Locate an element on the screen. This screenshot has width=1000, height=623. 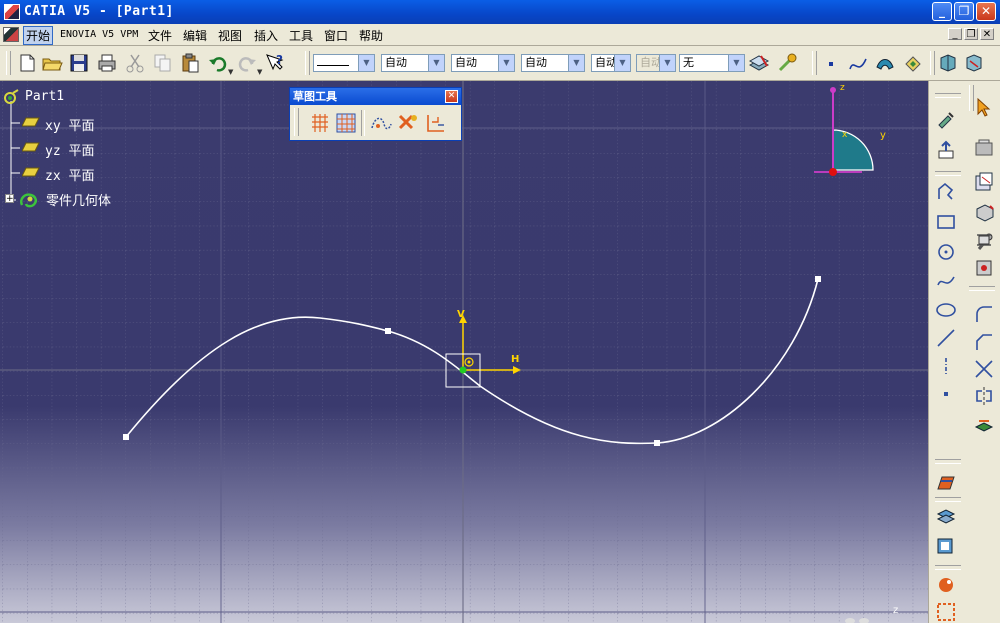
copy-object-format-icon is located at coordinates (787, 63).